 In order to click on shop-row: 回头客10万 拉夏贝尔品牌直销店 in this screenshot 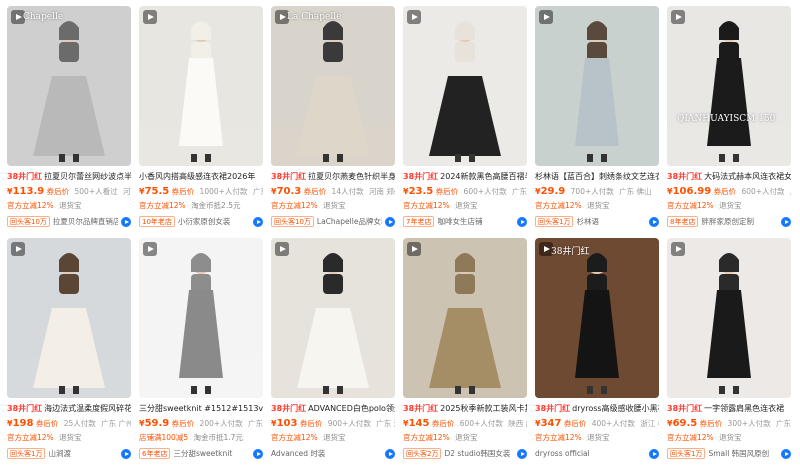, I will do `click(69, 221)`.